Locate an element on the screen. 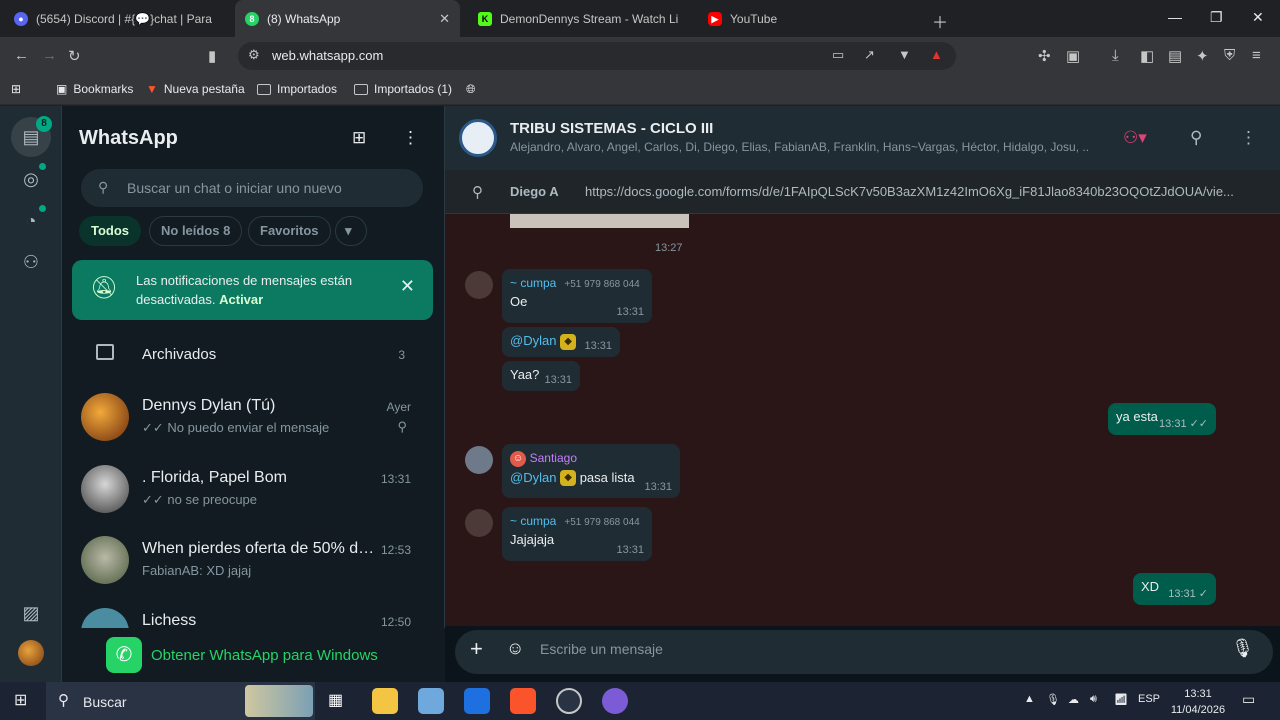  get-app-banner: ✆ Obtener WhatsApp para Windows is located at coordinates (253, 655).